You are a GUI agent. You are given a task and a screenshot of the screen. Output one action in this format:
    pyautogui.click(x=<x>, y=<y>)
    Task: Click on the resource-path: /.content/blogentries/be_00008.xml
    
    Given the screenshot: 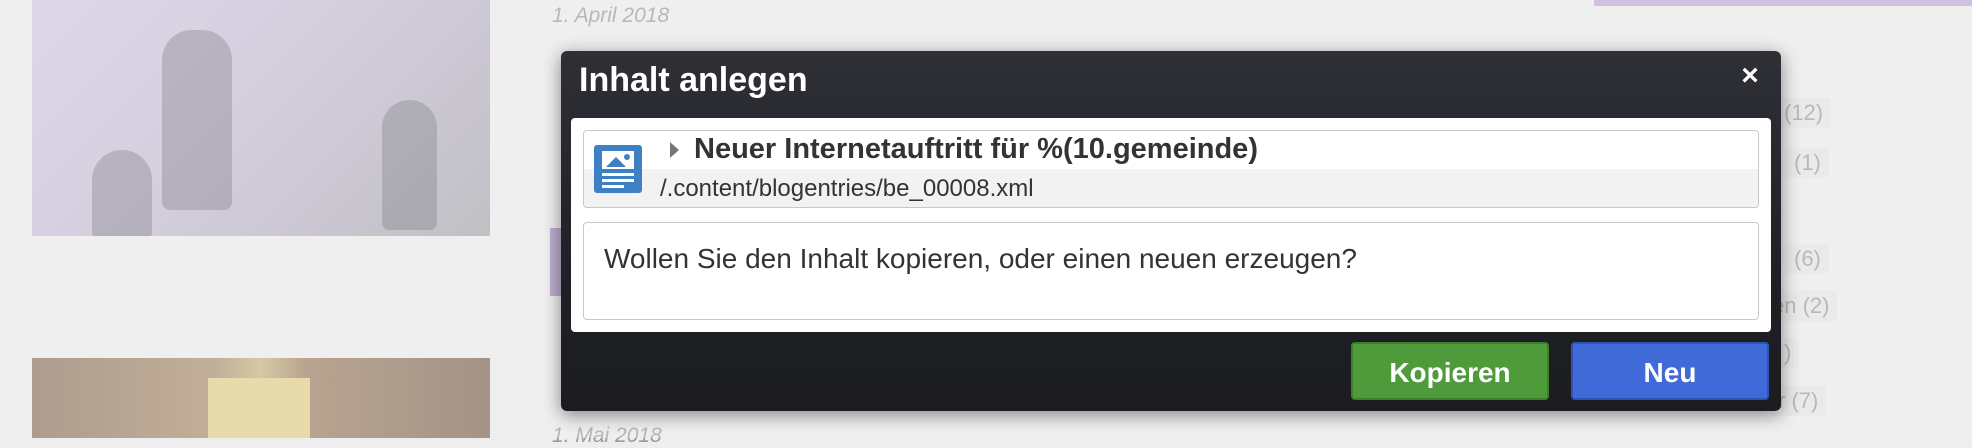 What is the action you would take?
    pyautogui.click(x=847, y=188)
    